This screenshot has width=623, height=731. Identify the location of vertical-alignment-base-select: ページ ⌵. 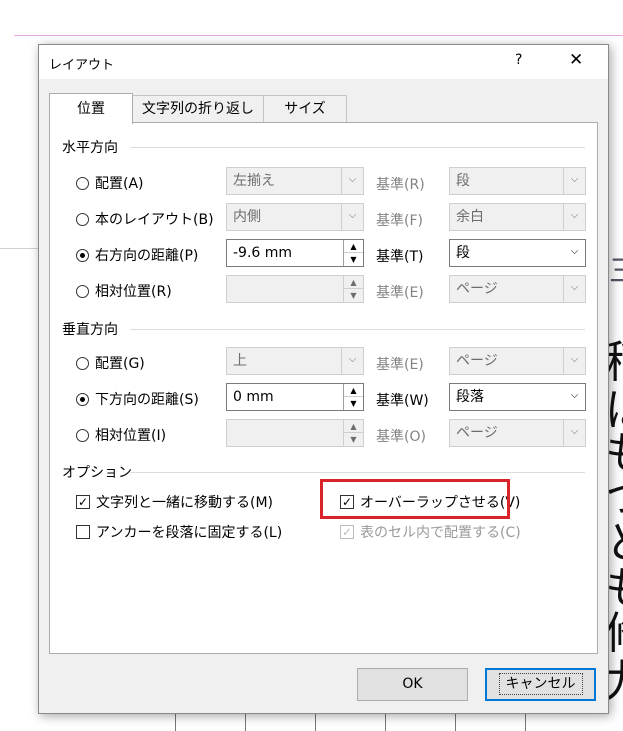
(517, 361).